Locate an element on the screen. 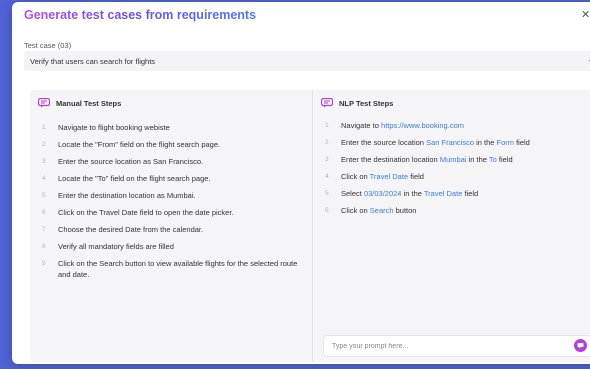  step-text: Click on Search button is located at coordinates (378, 210).